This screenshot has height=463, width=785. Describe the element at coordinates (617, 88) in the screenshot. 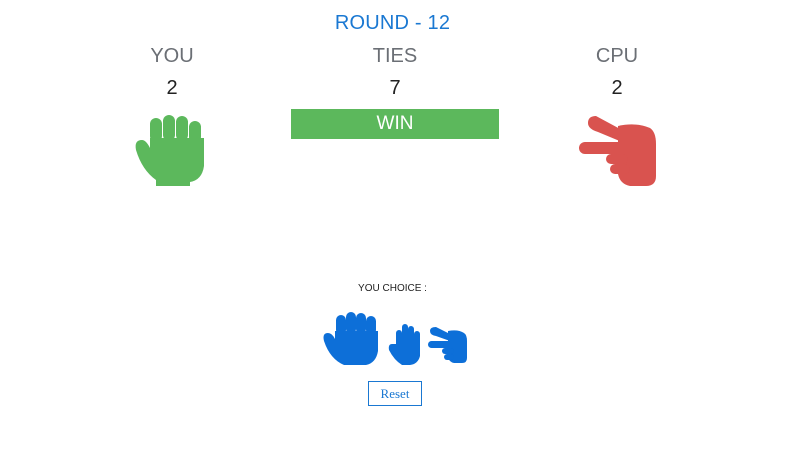

I see `cpu-score: 2` at that location.